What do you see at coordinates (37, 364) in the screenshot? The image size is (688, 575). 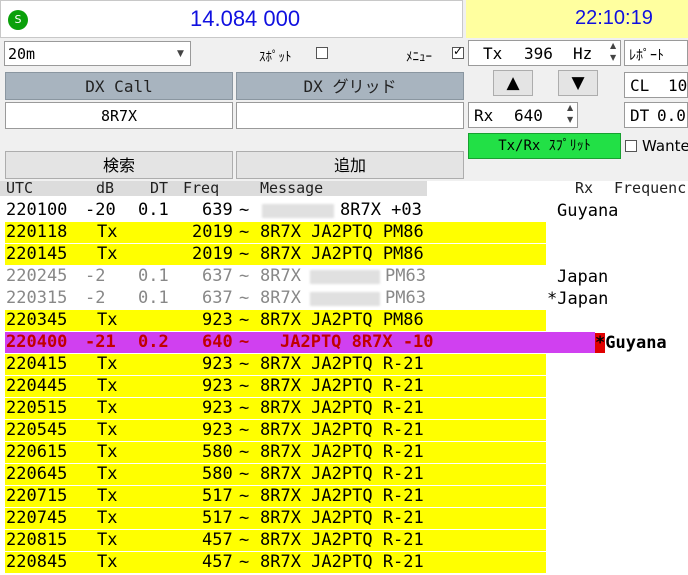 I see `row-utc: 220415` at bounding box center [37, 364].